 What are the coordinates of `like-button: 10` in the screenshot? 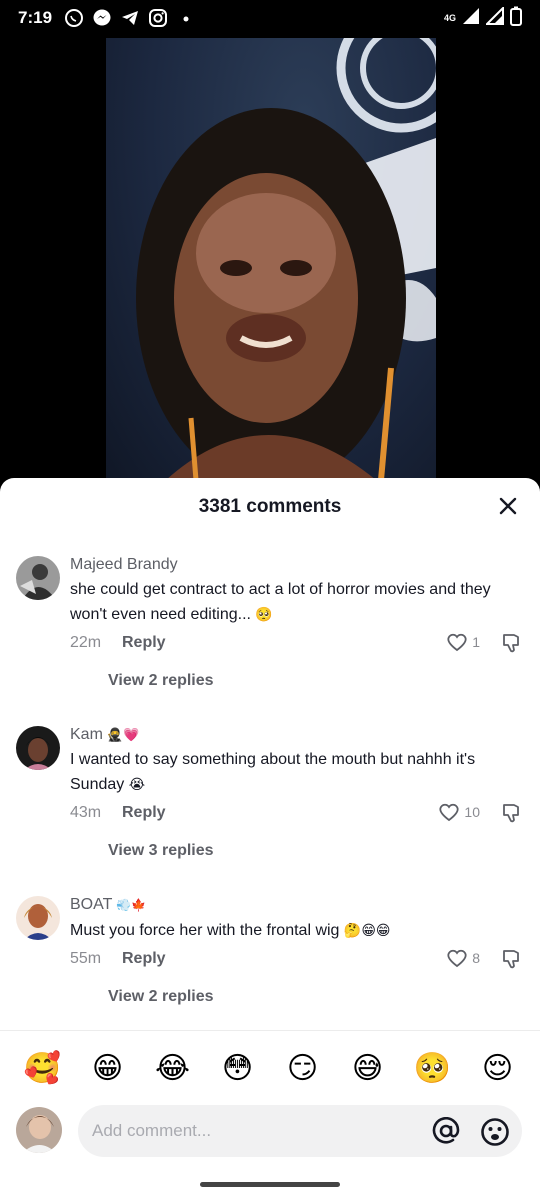 It's located at (459, 812).